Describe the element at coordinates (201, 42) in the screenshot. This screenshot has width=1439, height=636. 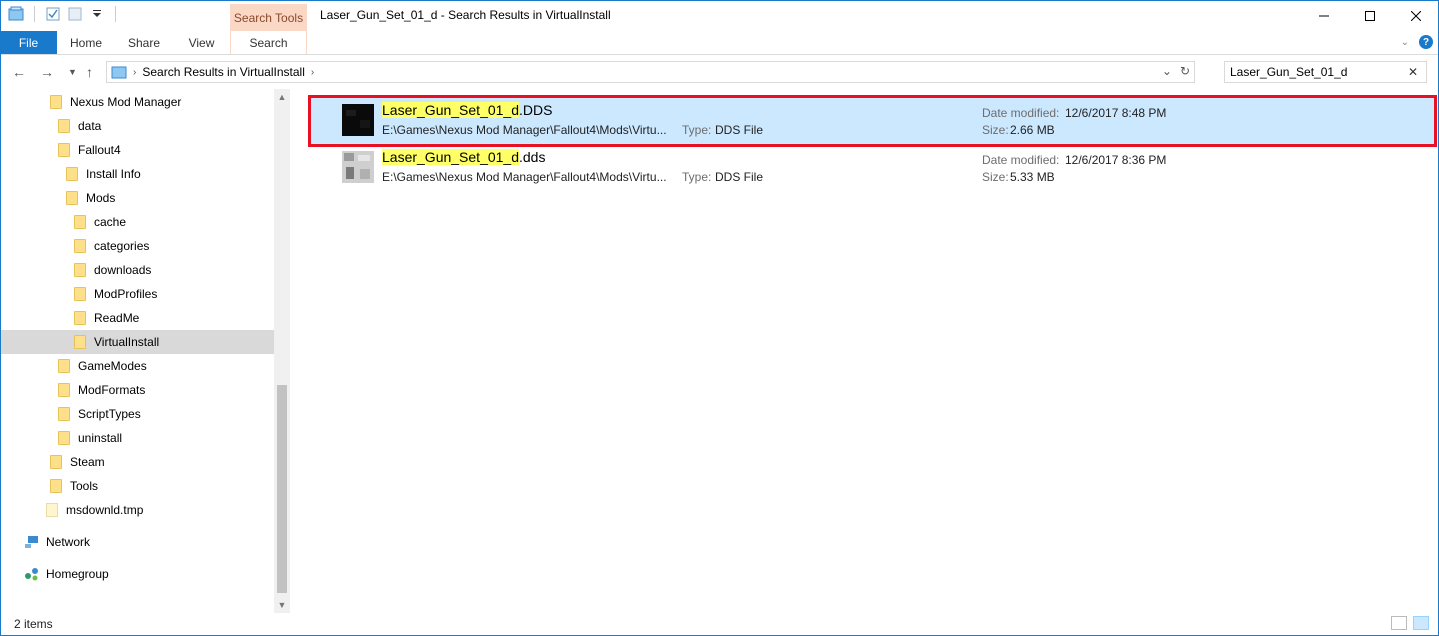
I see `tab-view: View` at that location.